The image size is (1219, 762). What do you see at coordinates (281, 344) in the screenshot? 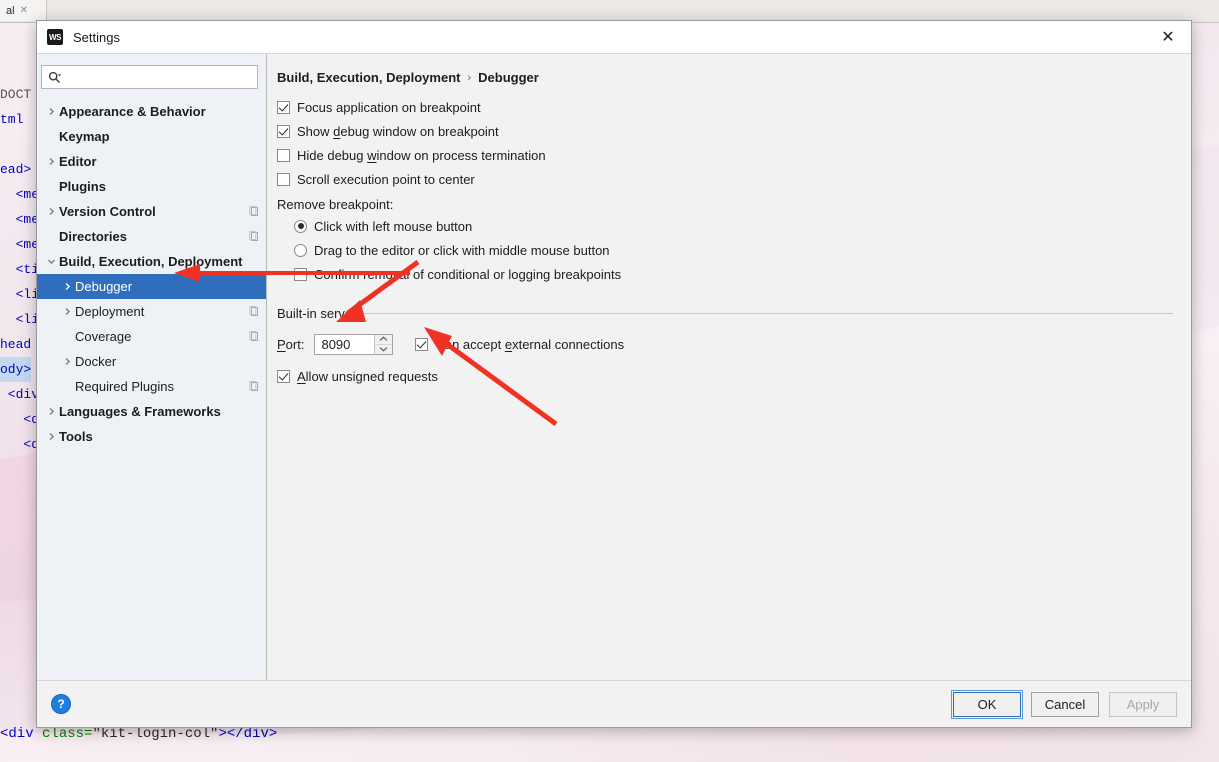
I see `port-label-mnemonic: P` at bounding box center [281, 344].